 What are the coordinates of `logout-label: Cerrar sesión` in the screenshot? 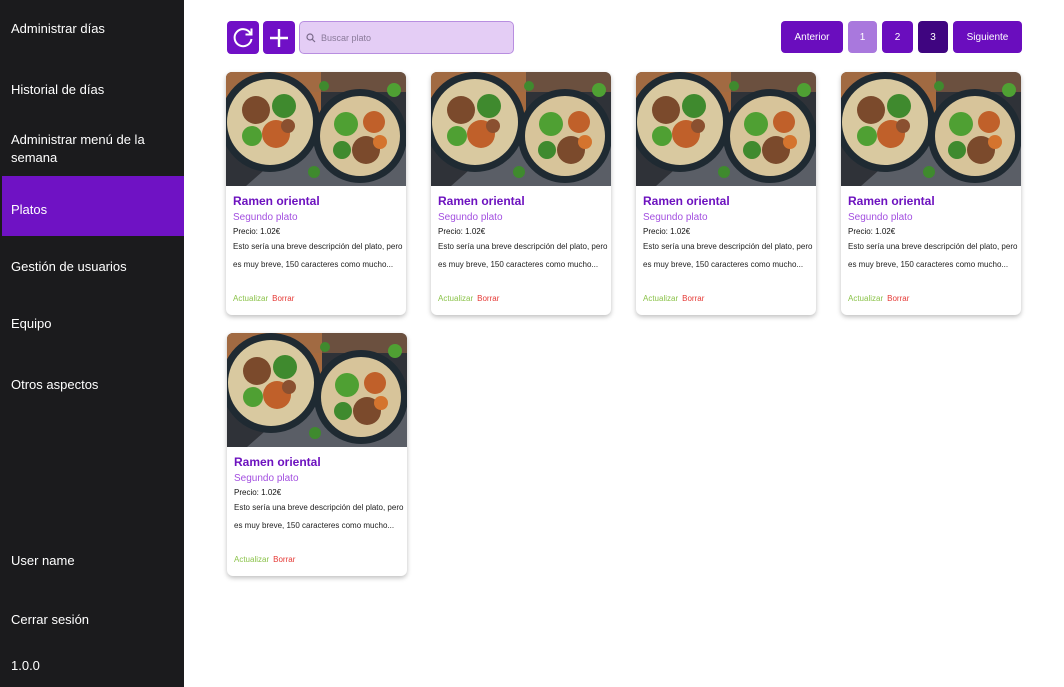 It's located at (50, 619).